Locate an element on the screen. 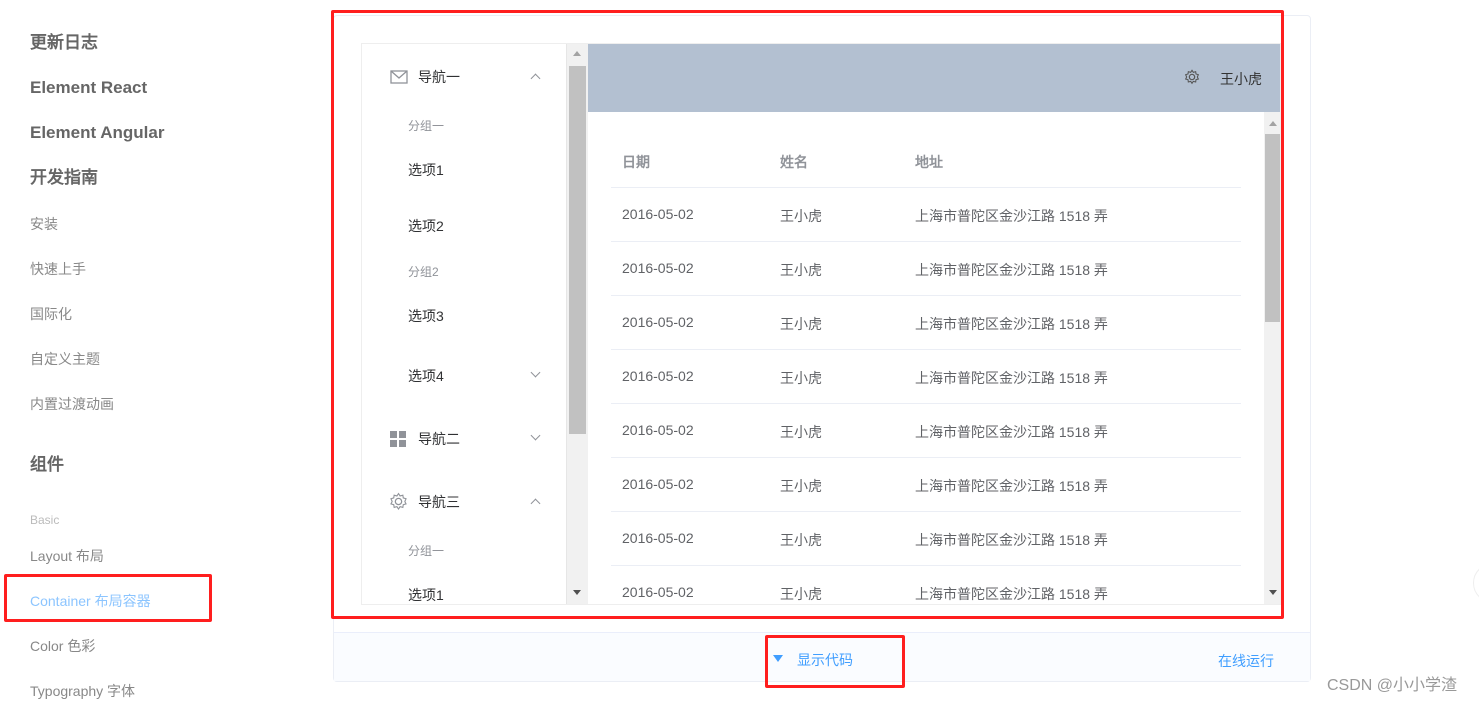 The width and height of the screenshot is (1479, 701). sidebar-item: 组件 is located at coordinates (47, 464).